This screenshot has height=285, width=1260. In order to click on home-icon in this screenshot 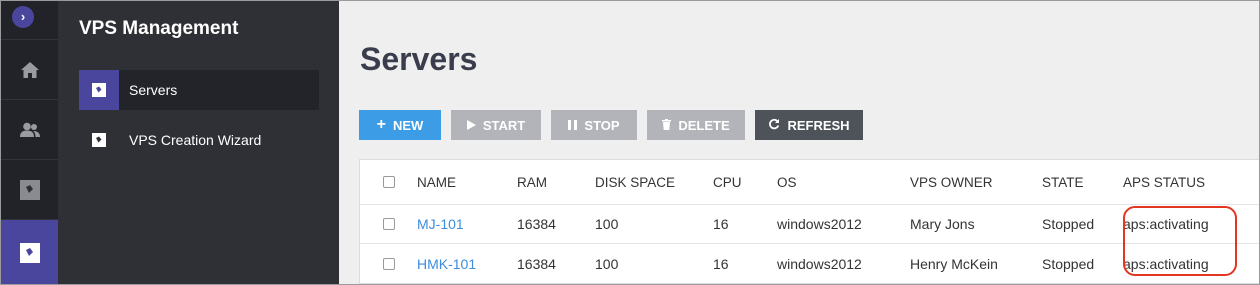, I will do `click(29, 69)`.